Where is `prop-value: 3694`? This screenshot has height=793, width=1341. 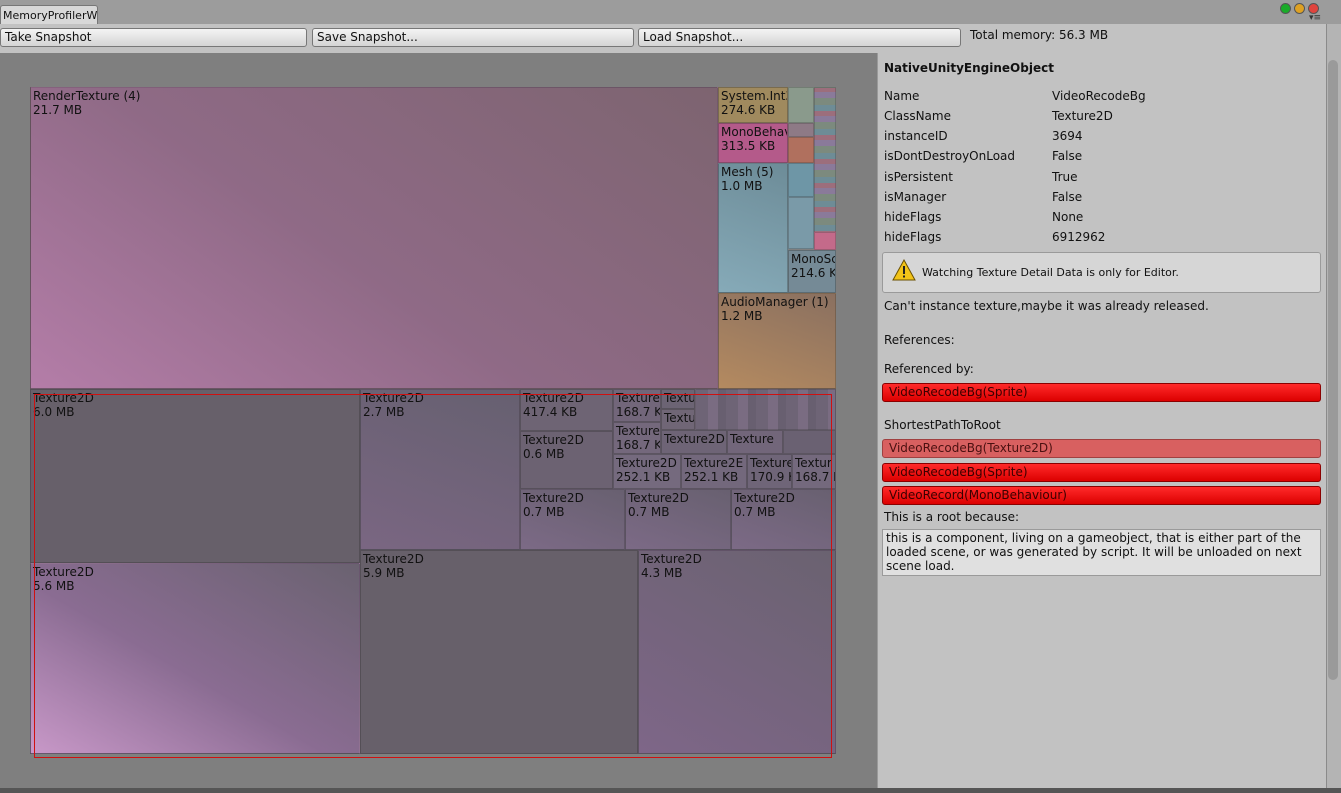 prop-value: 3694 is located at coordinates (1067, 136).